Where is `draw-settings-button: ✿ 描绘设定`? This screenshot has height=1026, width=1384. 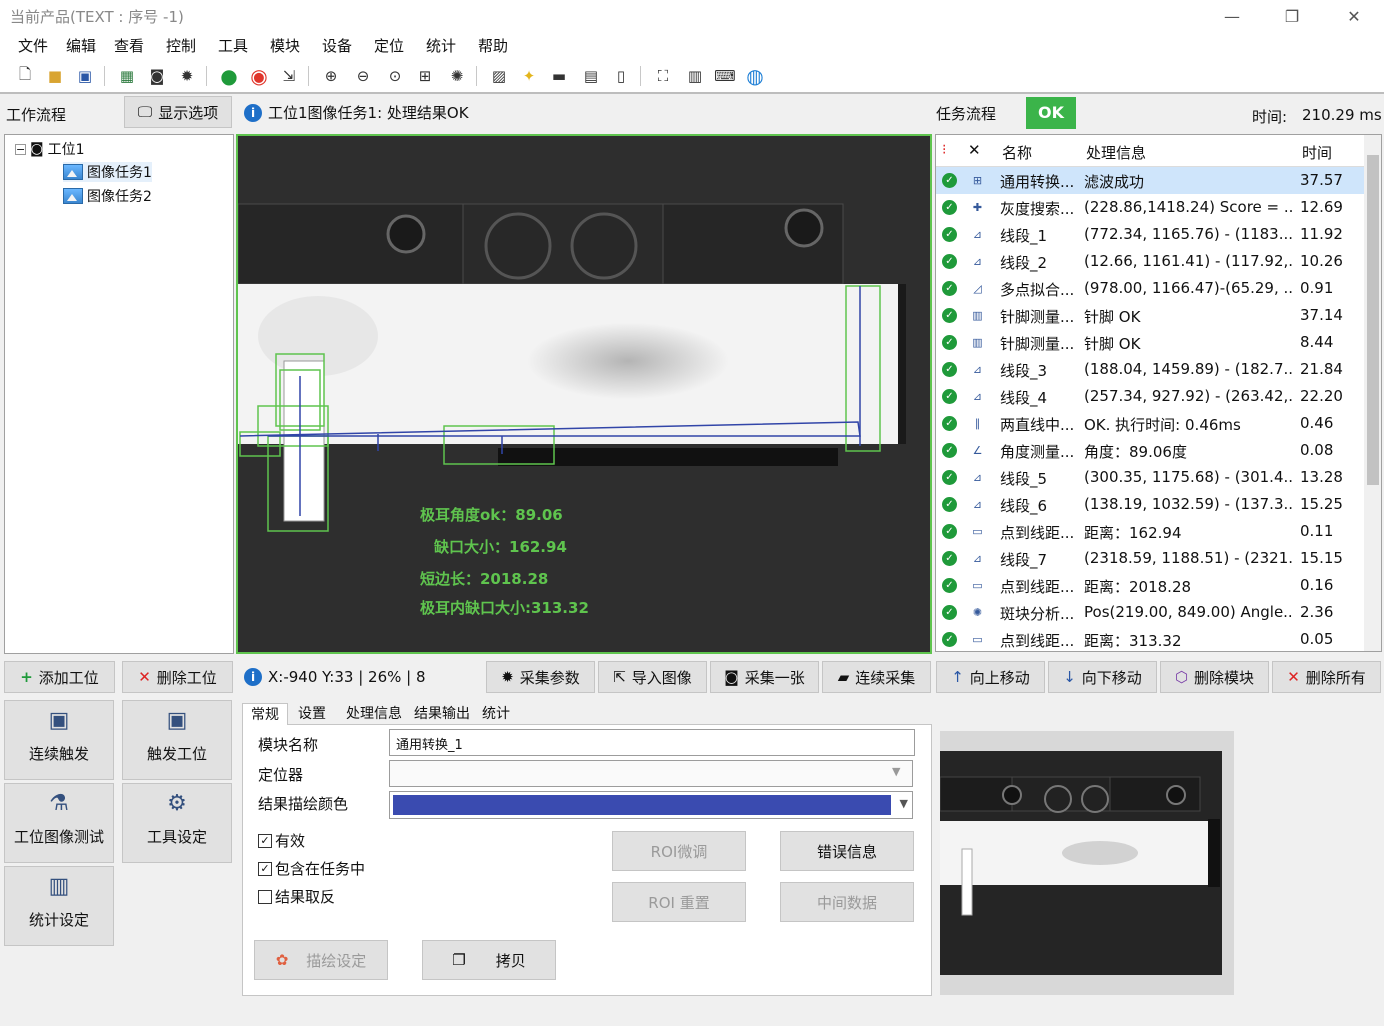
draw-settings-button: ✿ 描绘设定 is located at coordinates (321, 960).